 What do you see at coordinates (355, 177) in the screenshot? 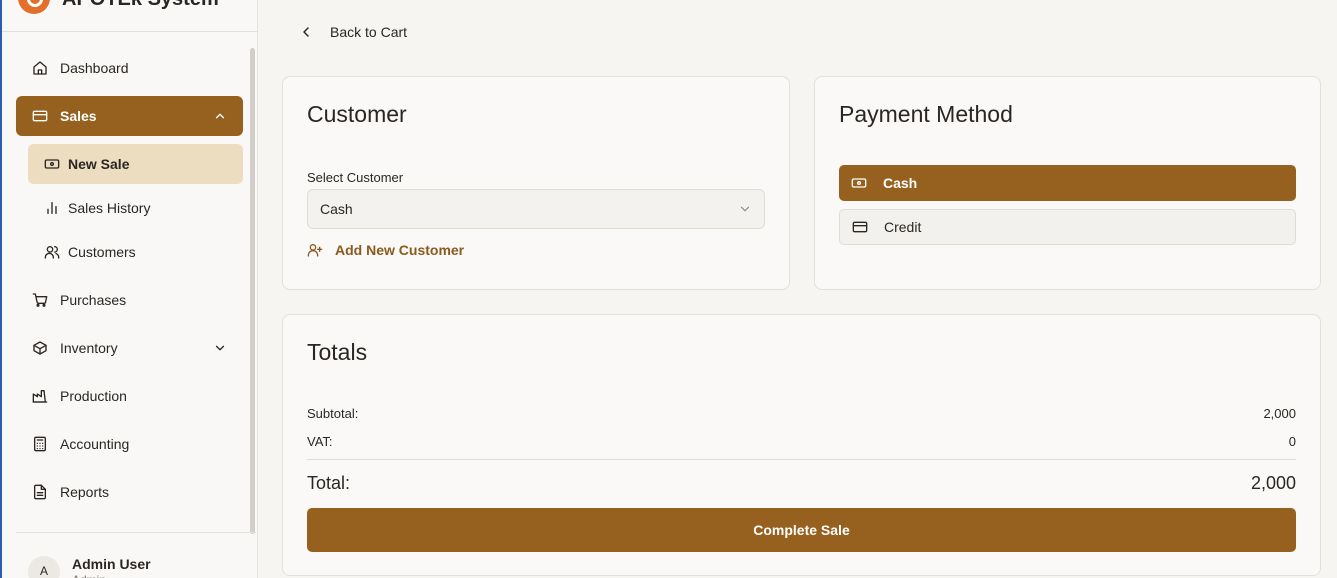
I see `select-customer-label: Select Customer` at bounding box center [355, 177].